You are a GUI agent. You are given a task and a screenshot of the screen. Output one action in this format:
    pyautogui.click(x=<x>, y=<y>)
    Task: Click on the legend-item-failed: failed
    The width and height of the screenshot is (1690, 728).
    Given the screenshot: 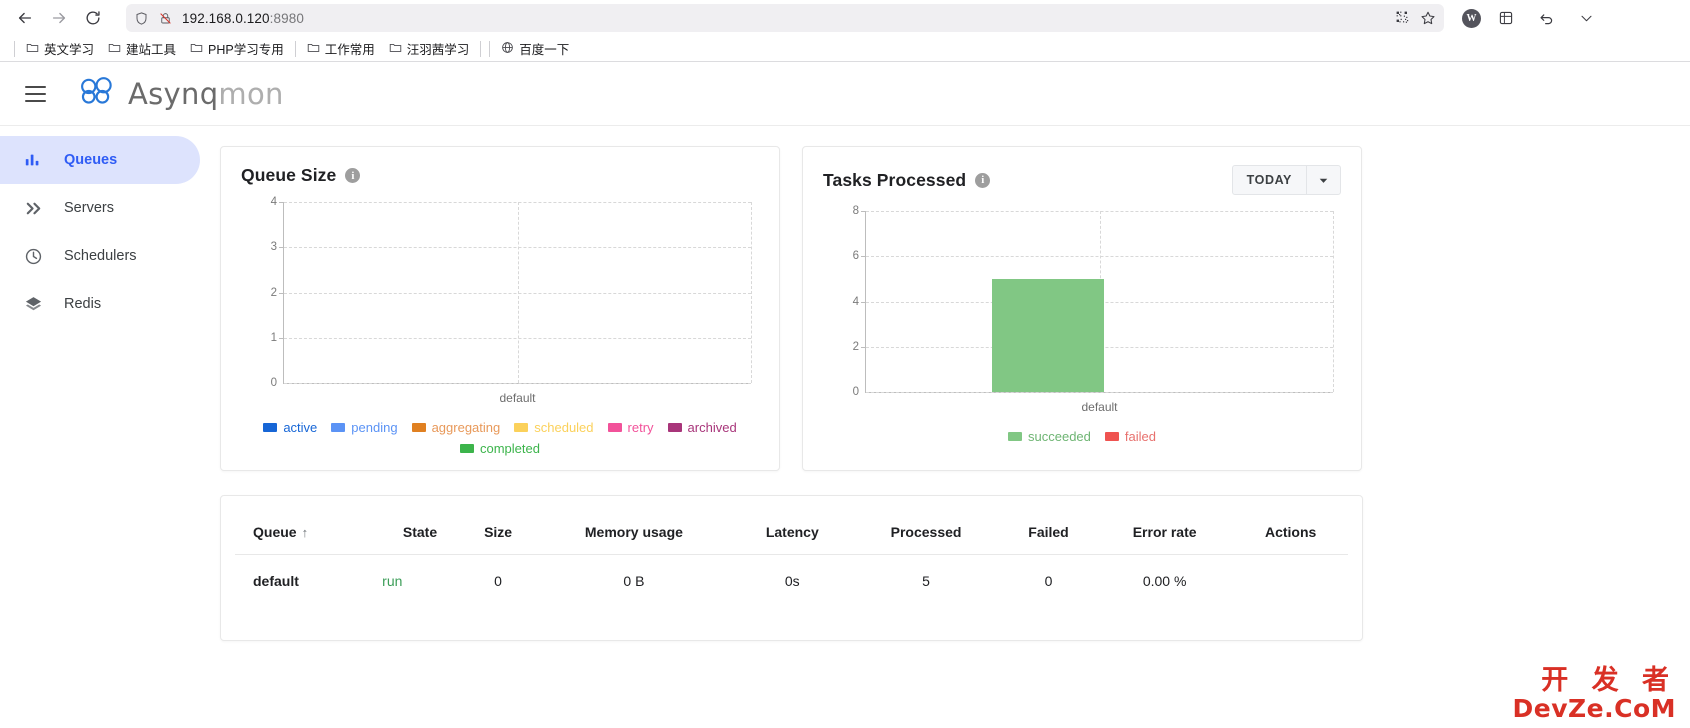 What is the action you would take?
    pyautogui.click(x=1130, y=436)
    